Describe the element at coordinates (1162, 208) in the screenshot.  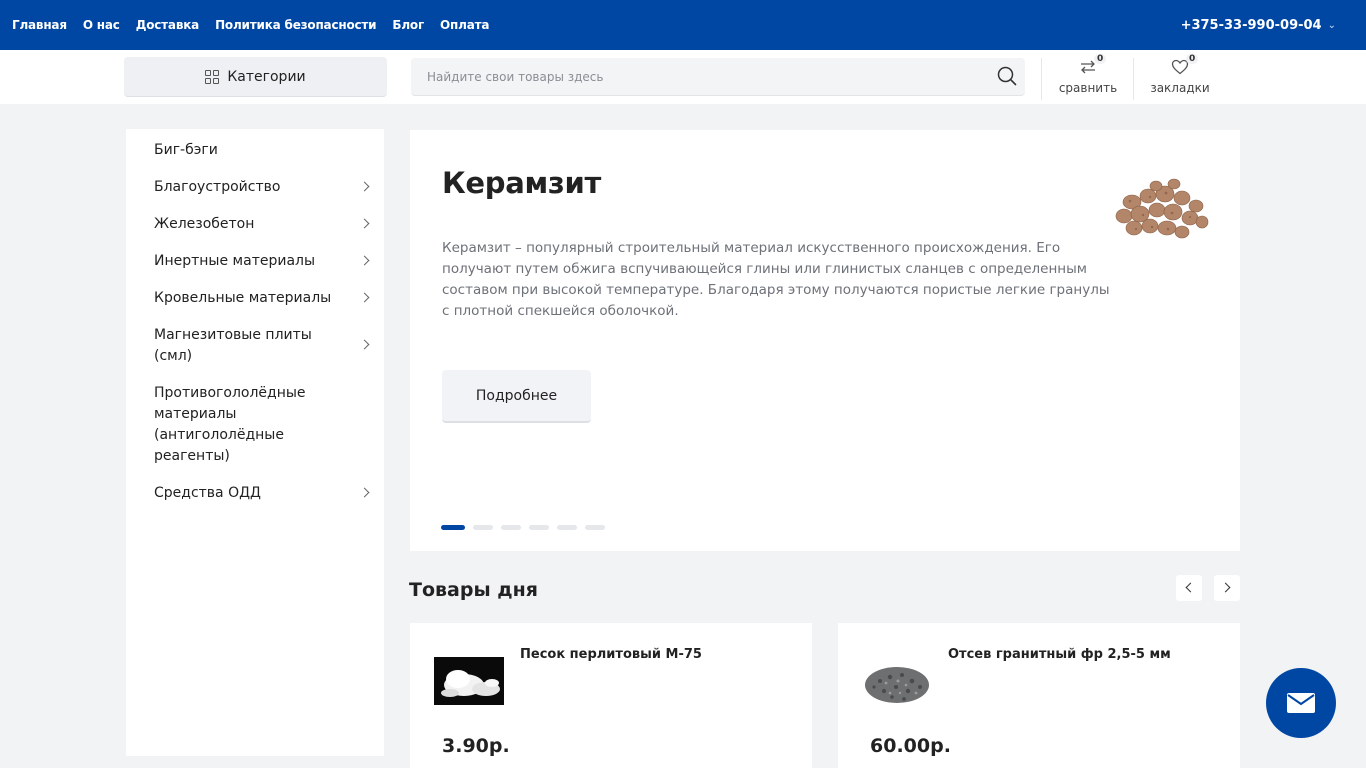
I see `expanded-clay-image` at that location.